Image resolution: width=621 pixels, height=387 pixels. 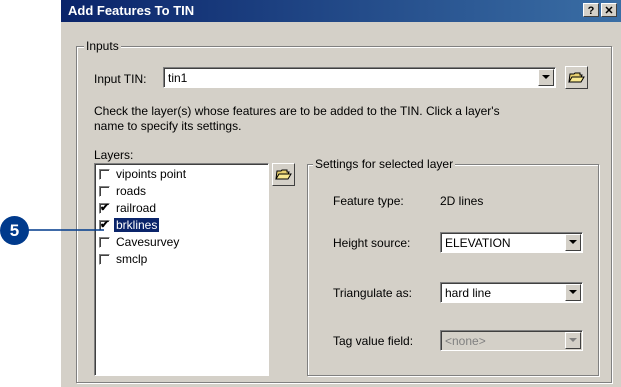 What do you see at coordinates (14, 230) in the screenshot?
I see `step-callout-badge: 5` at bounding box center [14, 230].